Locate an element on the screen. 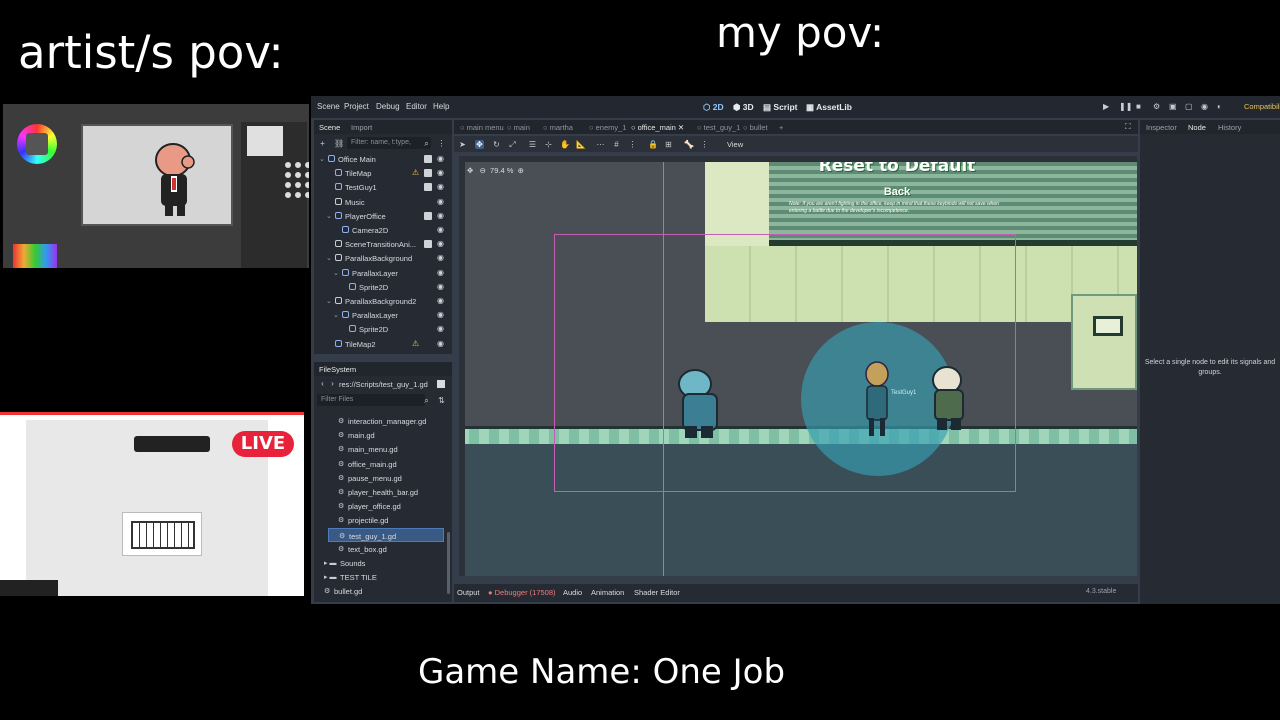 Image resolution: width=1280 pixels, height=720 pixels. color-wheel is located at coordinates (37, 144).